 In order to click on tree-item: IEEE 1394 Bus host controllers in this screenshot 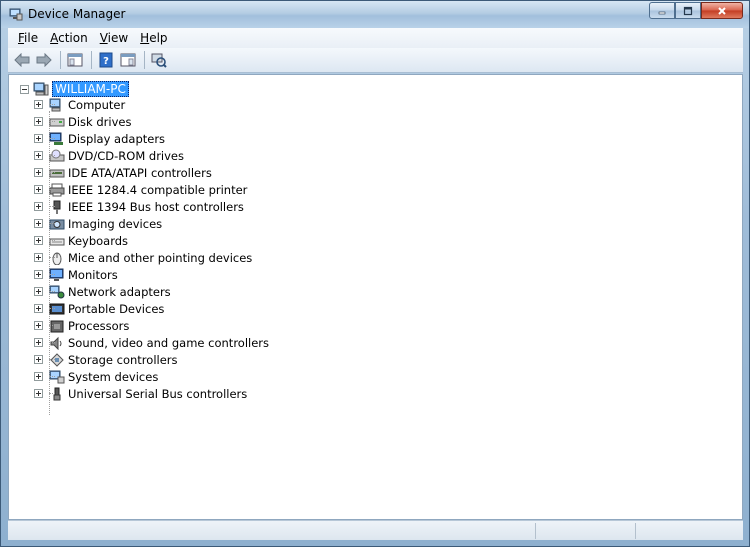, I will do `click(151, 206)`.